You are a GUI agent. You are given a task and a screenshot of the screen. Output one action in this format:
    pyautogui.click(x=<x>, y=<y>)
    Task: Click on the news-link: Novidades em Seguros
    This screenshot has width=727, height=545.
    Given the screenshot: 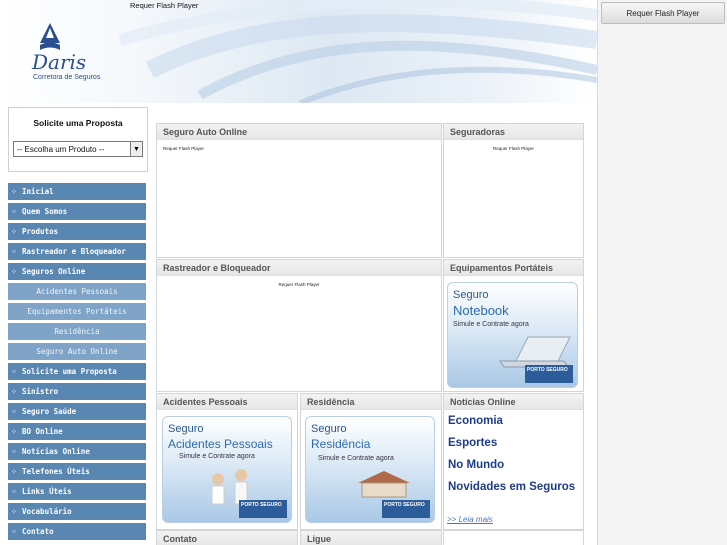 What is the action you would take?
    pyautogui.click(x=515, y=487)
    